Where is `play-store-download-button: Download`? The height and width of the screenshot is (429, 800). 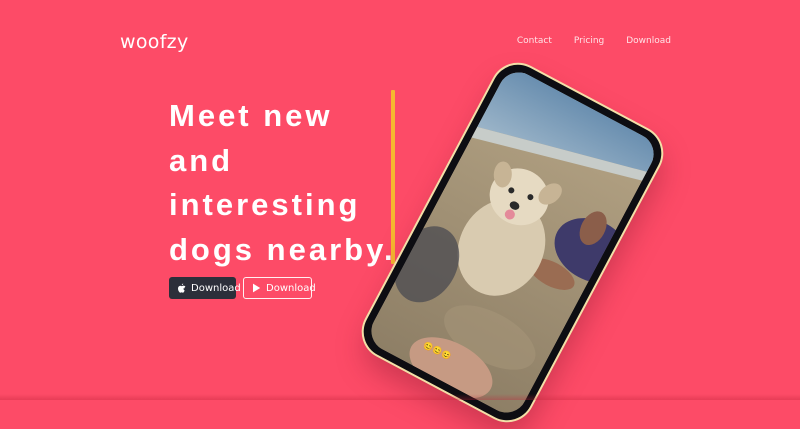
play-store-download-button: Download is located at coordinates (279, 288).